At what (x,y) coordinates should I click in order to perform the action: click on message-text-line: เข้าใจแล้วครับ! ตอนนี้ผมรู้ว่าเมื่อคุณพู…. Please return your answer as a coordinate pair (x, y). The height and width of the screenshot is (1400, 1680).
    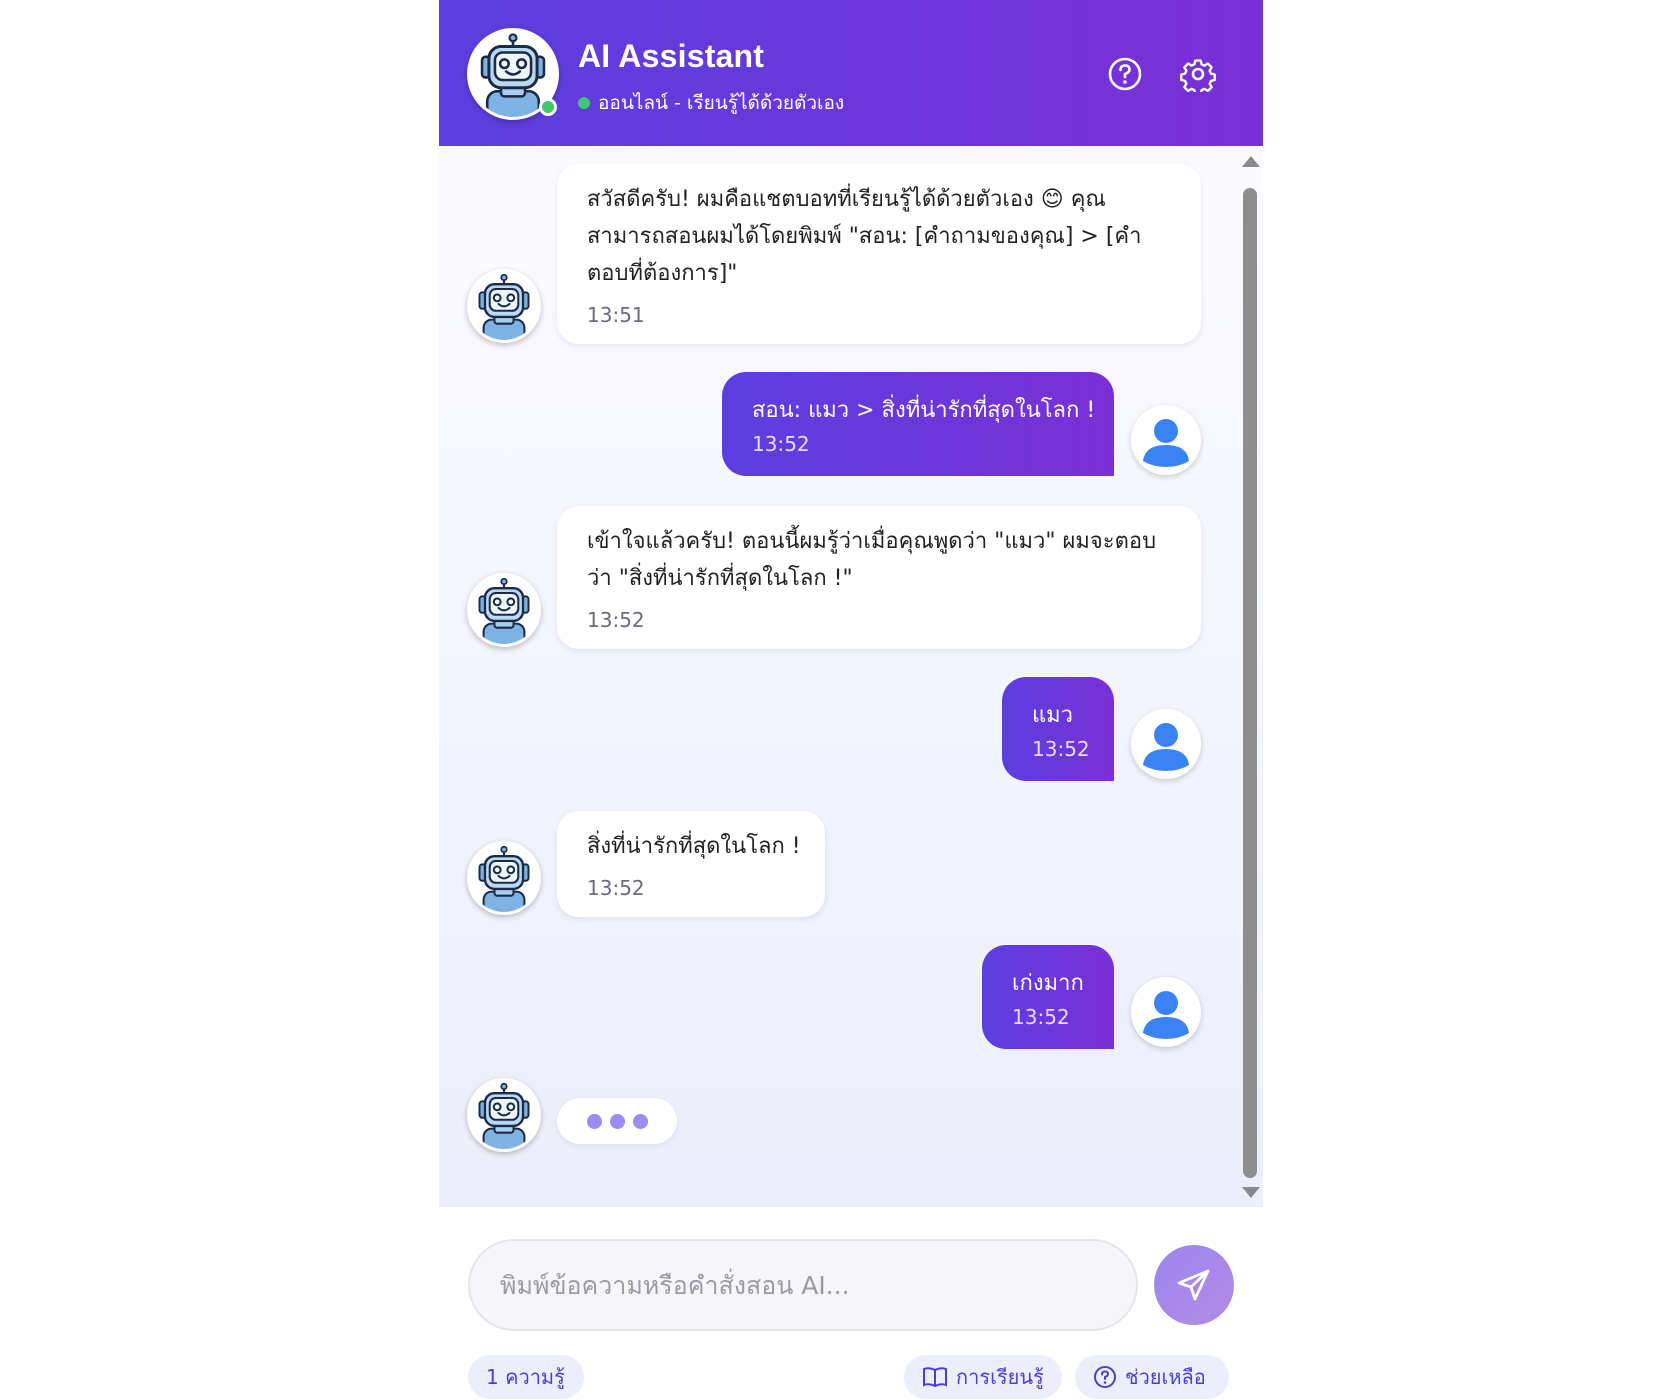
    Looking at the image, I should click on (872, 541).